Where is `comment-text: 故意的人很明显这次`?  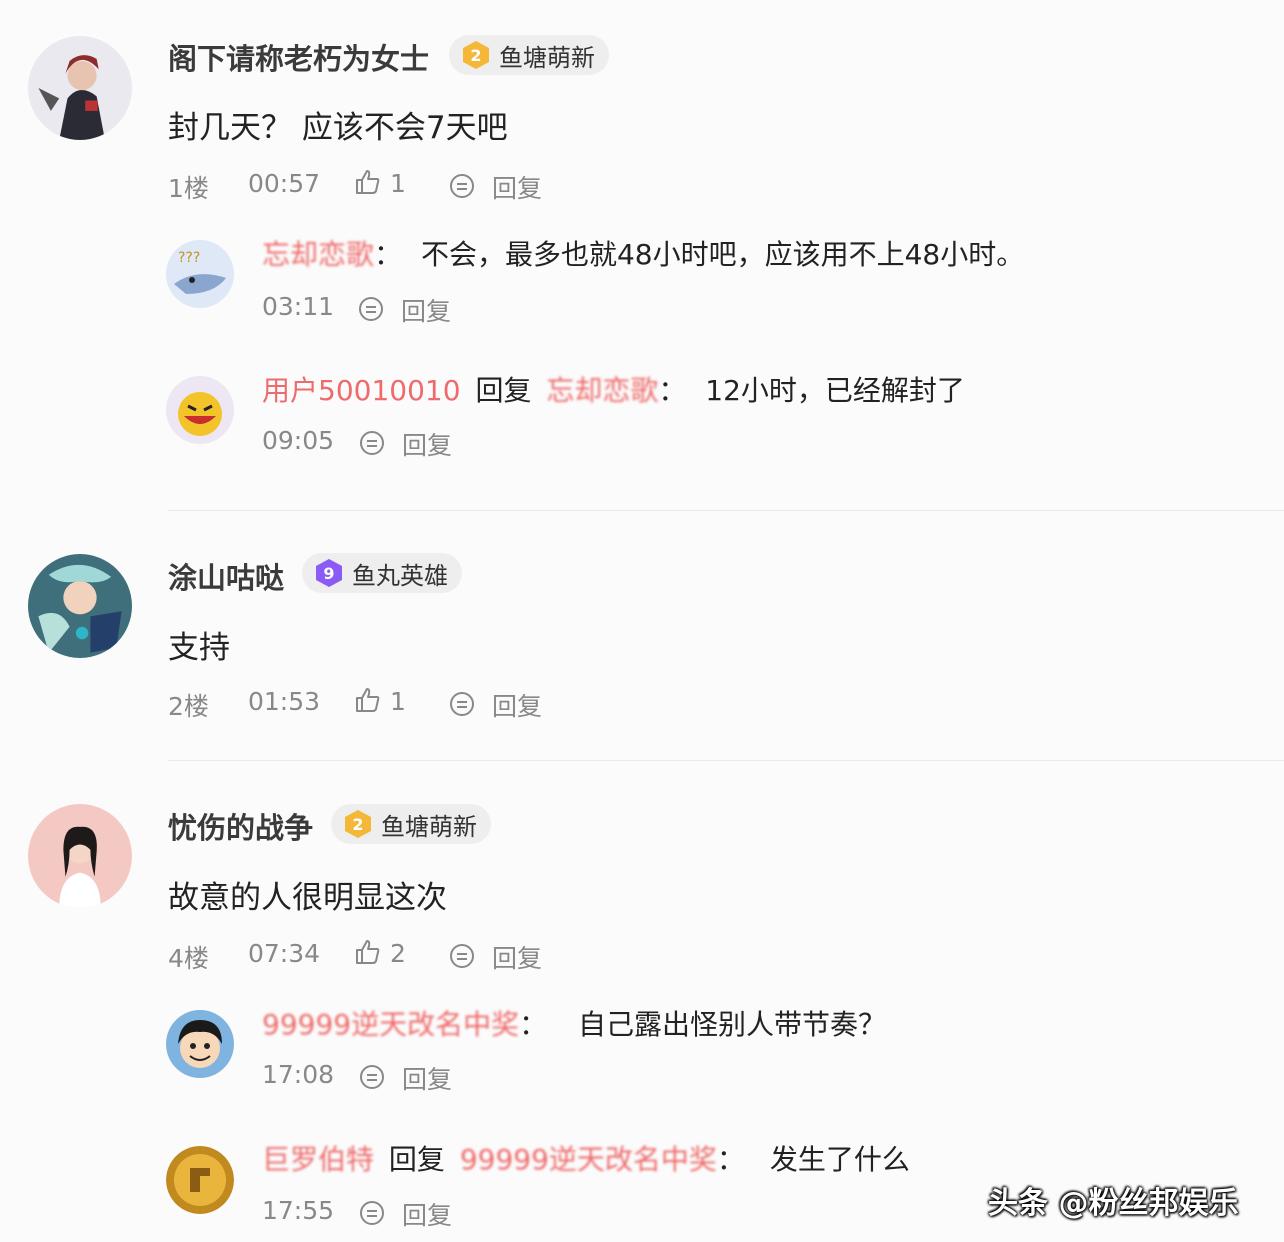
comment-text: 故意的人很明显这次 is located at coordinates (307, 898).